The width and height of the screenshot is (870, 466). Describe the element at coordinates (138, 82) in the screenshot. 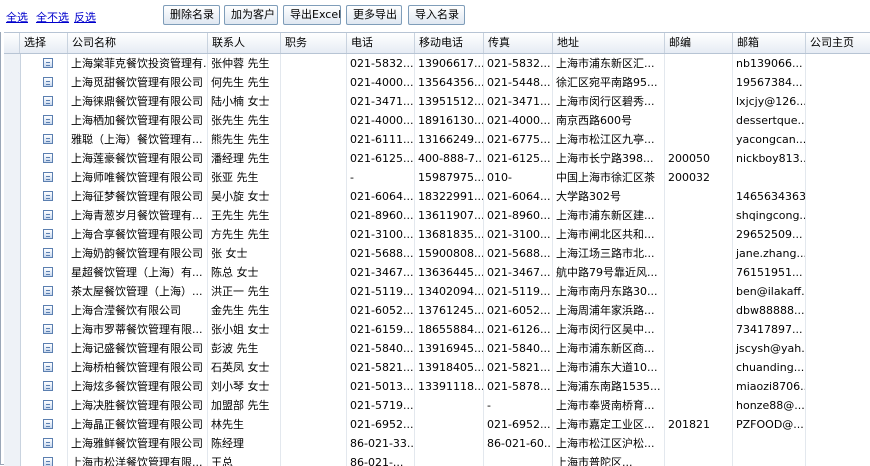

I see `company-cell: 上海觅甜餐饮管理有限公司` at that location.